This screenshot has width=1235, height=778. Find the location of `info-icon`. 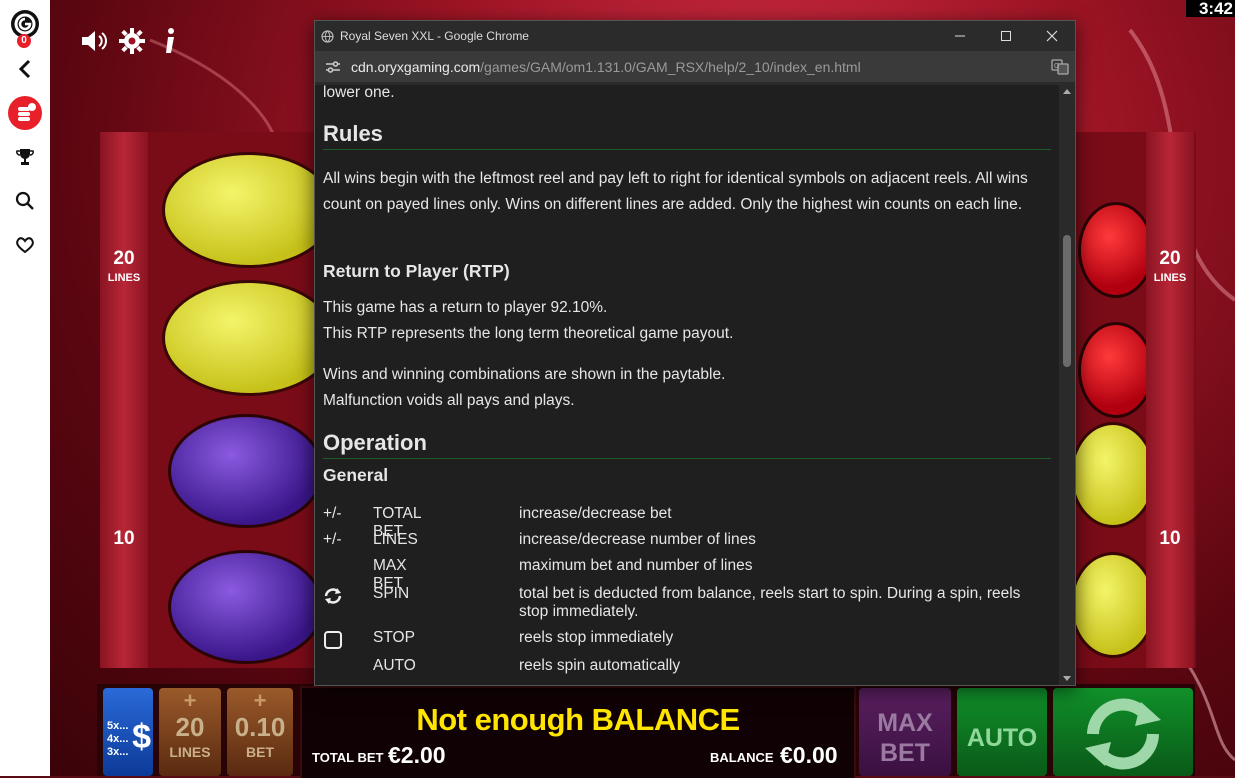

info-icon is located at coordinates (170, 41).